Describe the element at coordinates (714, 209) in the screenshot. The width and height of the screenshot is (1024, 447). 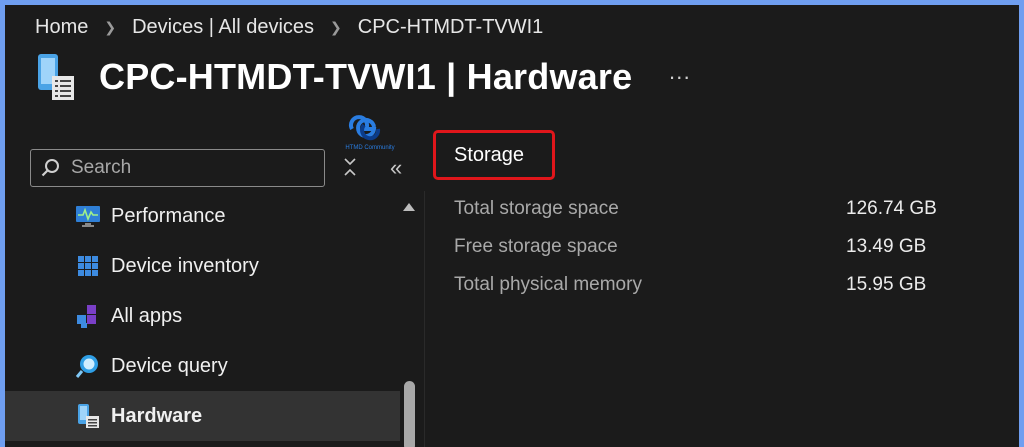
I see `property-row: Total storage space 126.74 GB` at that location.